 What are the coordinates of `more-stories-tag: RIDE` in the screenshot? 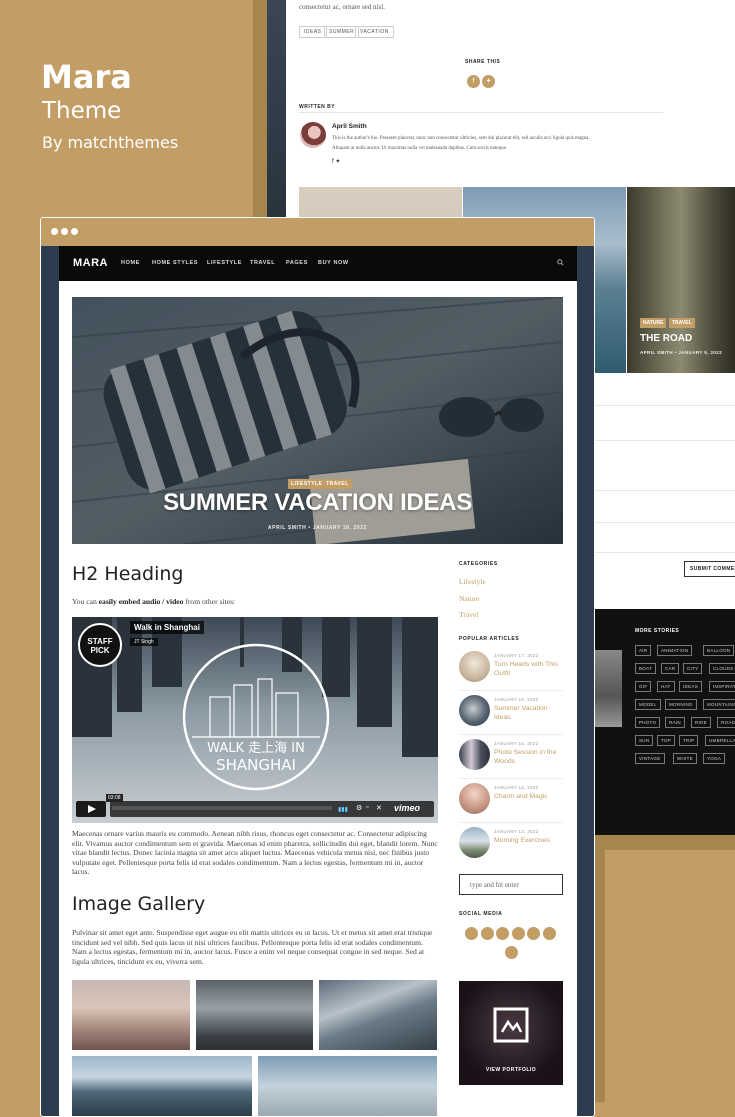 It's located at (701, 722).